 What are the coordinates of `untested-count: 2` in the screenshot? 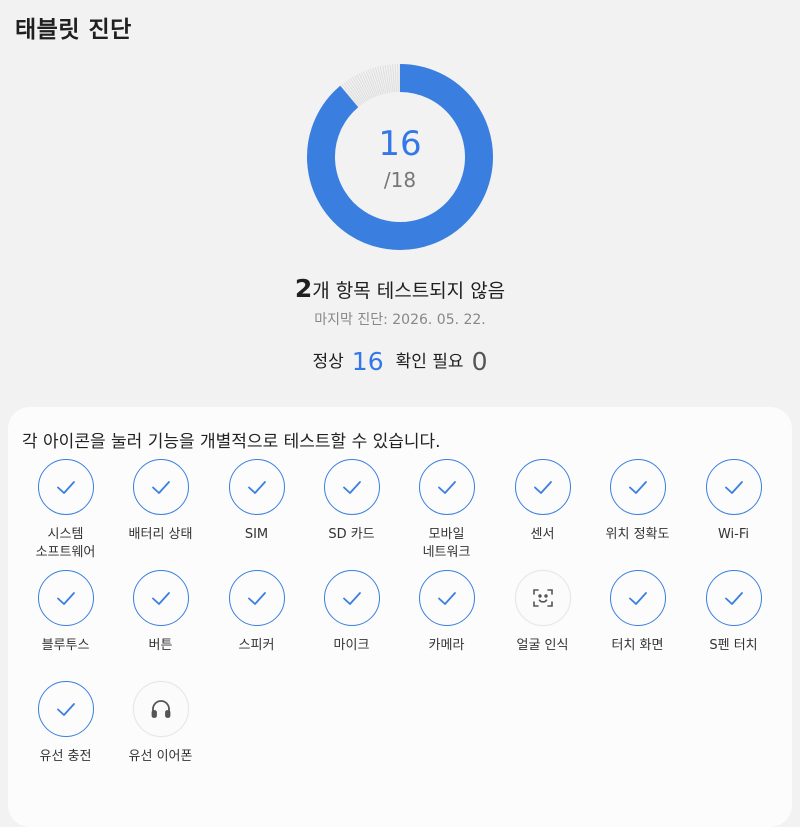 It's located at (303, 288).